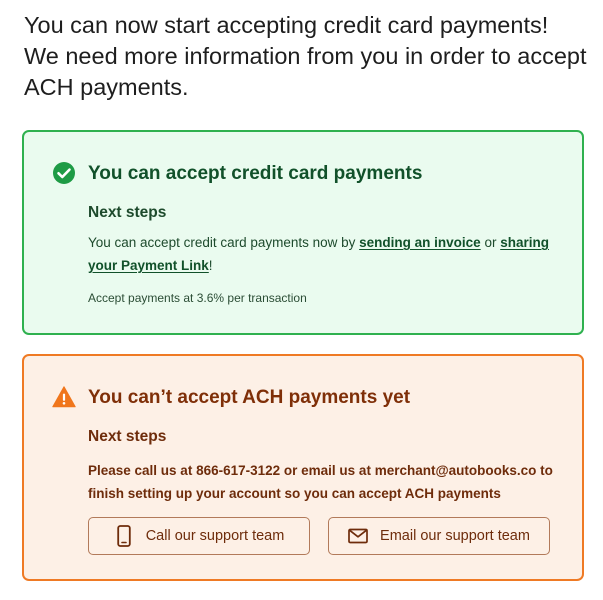 Image resolution: width=603 pixels, height=600 pixels. Describe the element at coordinates (249, 397) in the screenshot. I see `ach-title: You can’t accept ACH payments yet` at that location.